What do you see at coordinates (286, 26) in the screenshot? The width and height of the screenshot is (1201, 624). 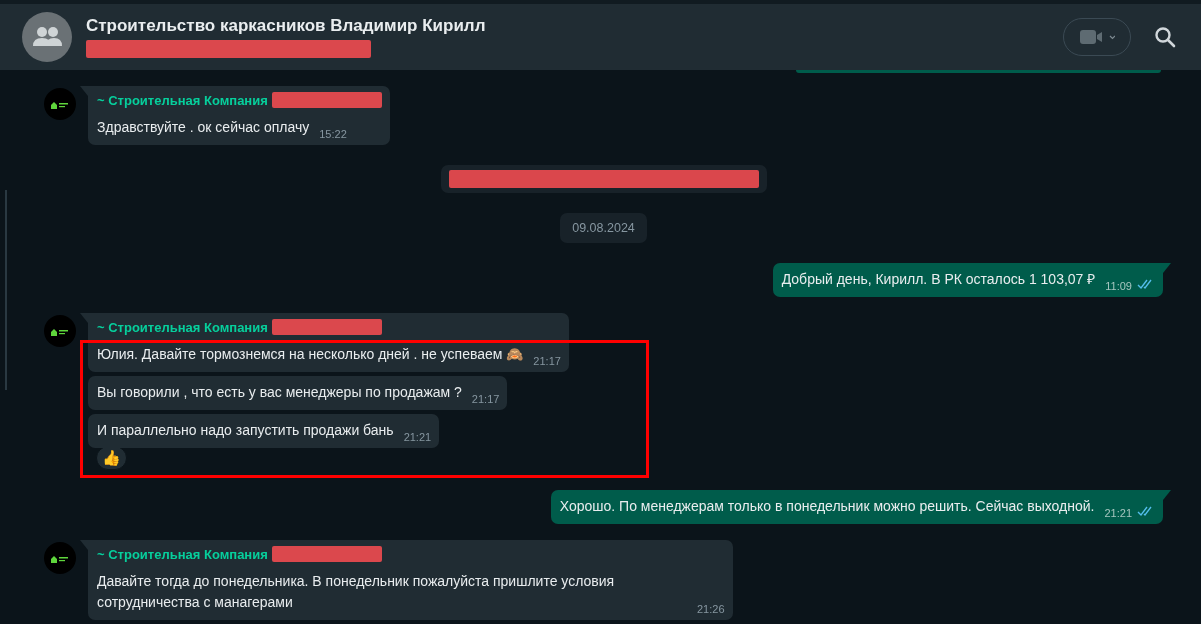 I see `chat-title: Строительство каркасников Владимир Кирилл` at bounding box center [286, 26].